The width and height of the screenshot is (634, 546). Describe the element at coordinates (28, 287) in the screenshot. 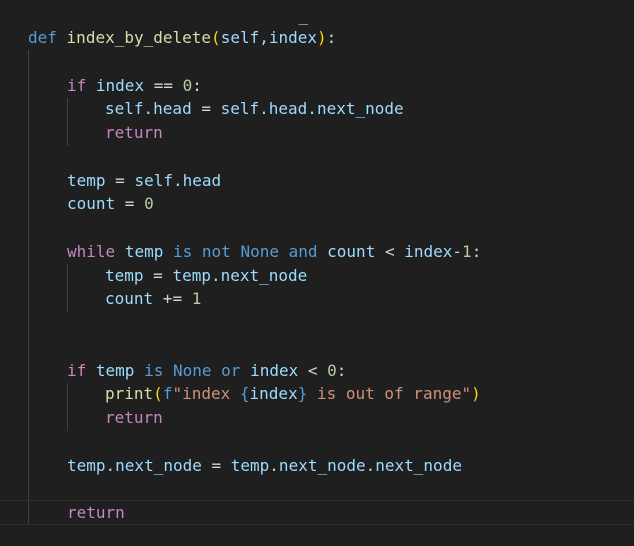

I see `indent-guide-level1` at that location.